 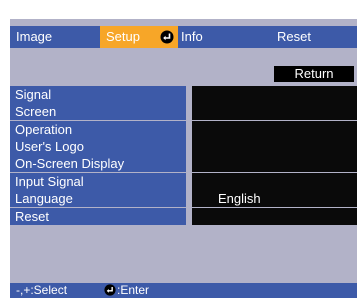 I want to click on tab-image: Image, so click(x=58, y=37).